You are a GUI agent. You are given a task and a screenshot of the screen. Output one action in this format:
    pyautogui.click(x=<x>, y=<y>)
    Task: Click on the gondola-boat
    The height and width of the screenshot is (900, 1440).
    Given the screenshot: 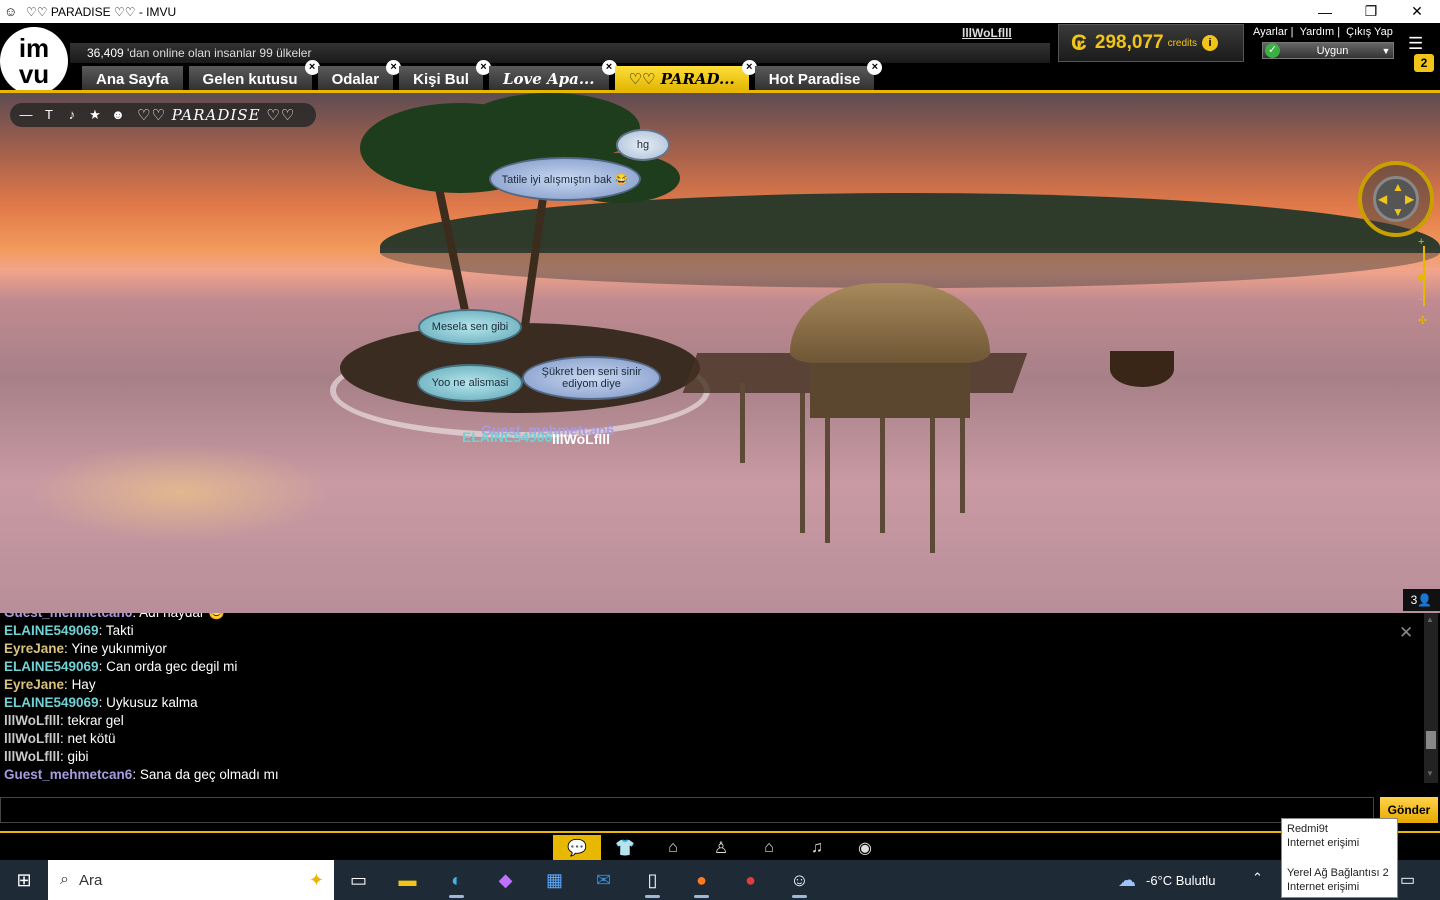 What is the action you would take?
    pyautogui.click(x=1142, y=369)
    